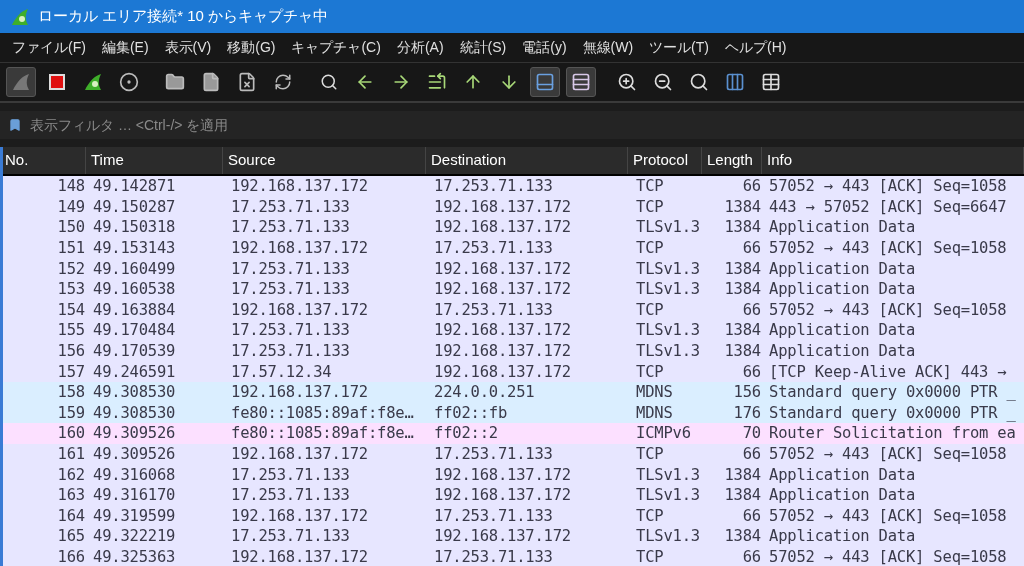 The height and width of the screenshot is (566, 1024). I want to click on packet-number: 156, so click(71, 351).